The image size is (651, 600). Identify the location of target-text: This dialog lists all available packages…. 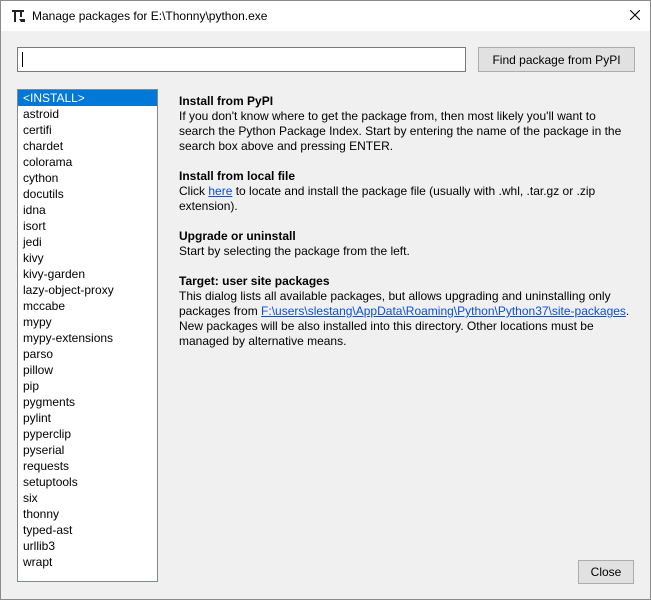
(406, 319).